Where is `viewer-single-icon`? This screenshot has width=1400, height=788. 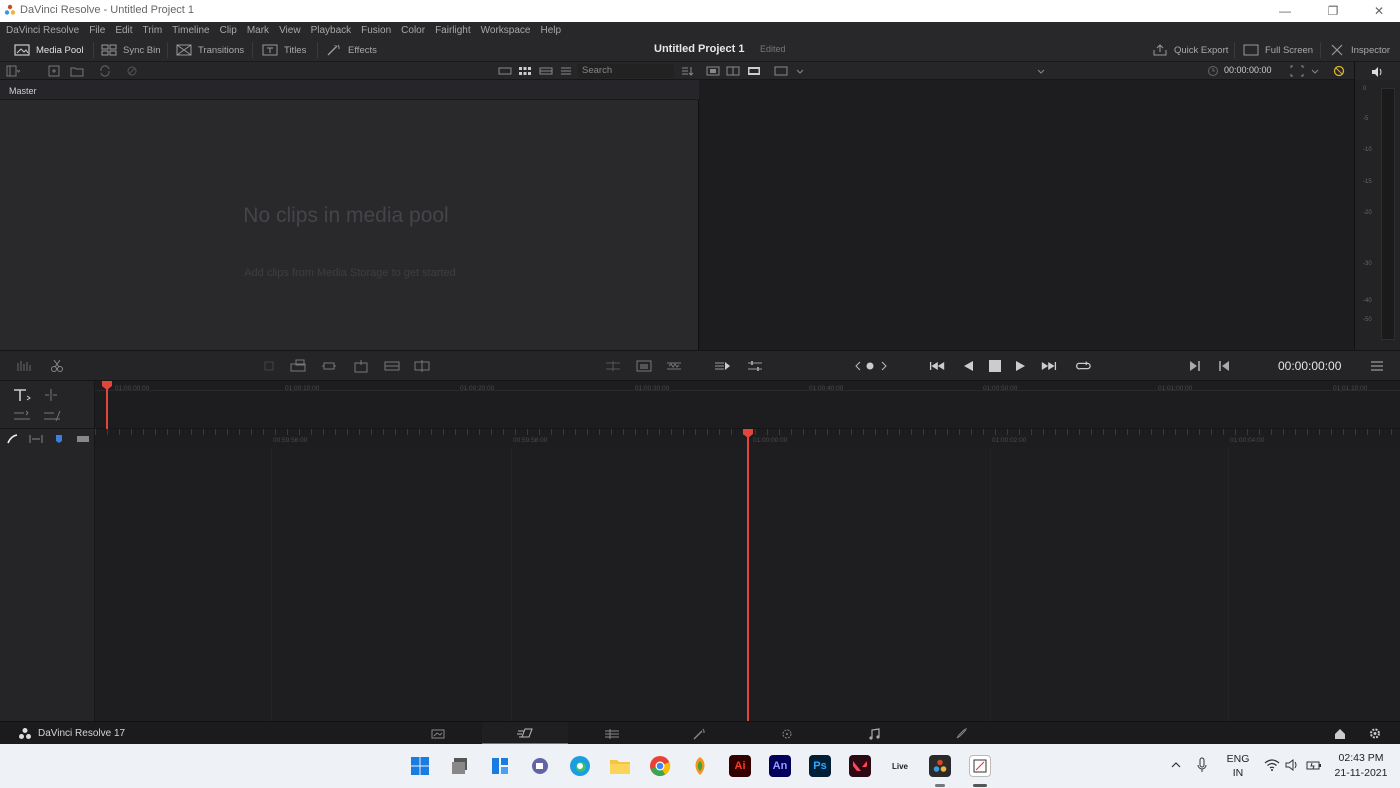
viewer-single-icon is located at coordinates (713, 71).